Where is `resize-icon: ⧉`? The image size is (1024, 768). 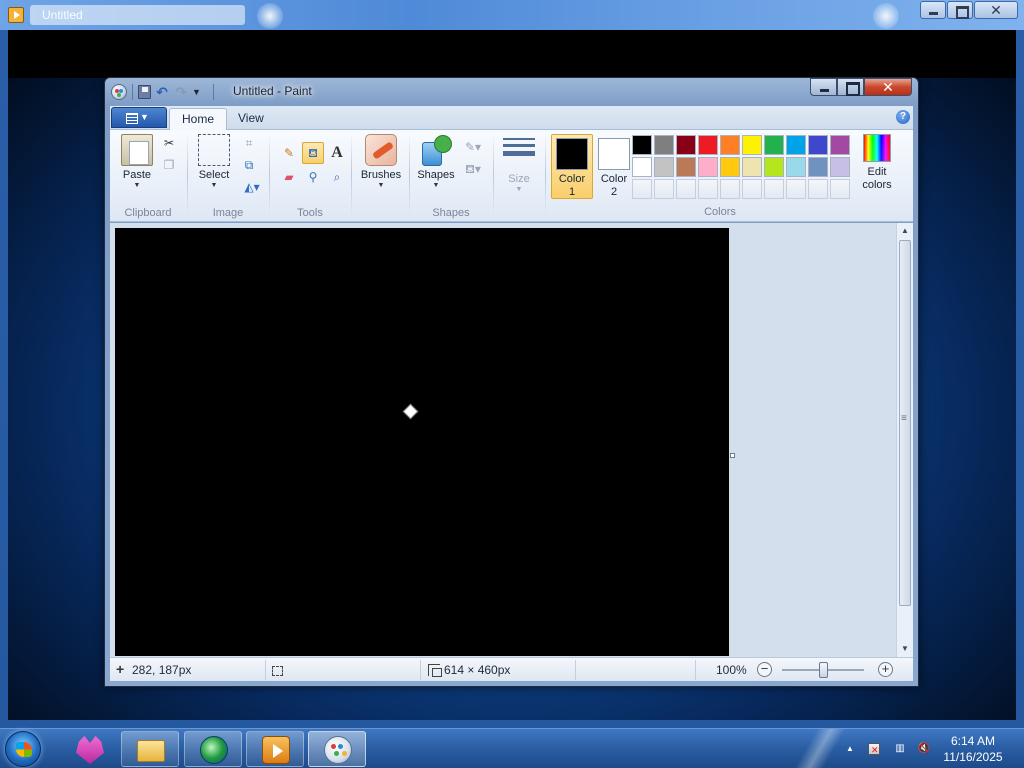 resize-icon: ⧉ is located at coordinates (249, 165).